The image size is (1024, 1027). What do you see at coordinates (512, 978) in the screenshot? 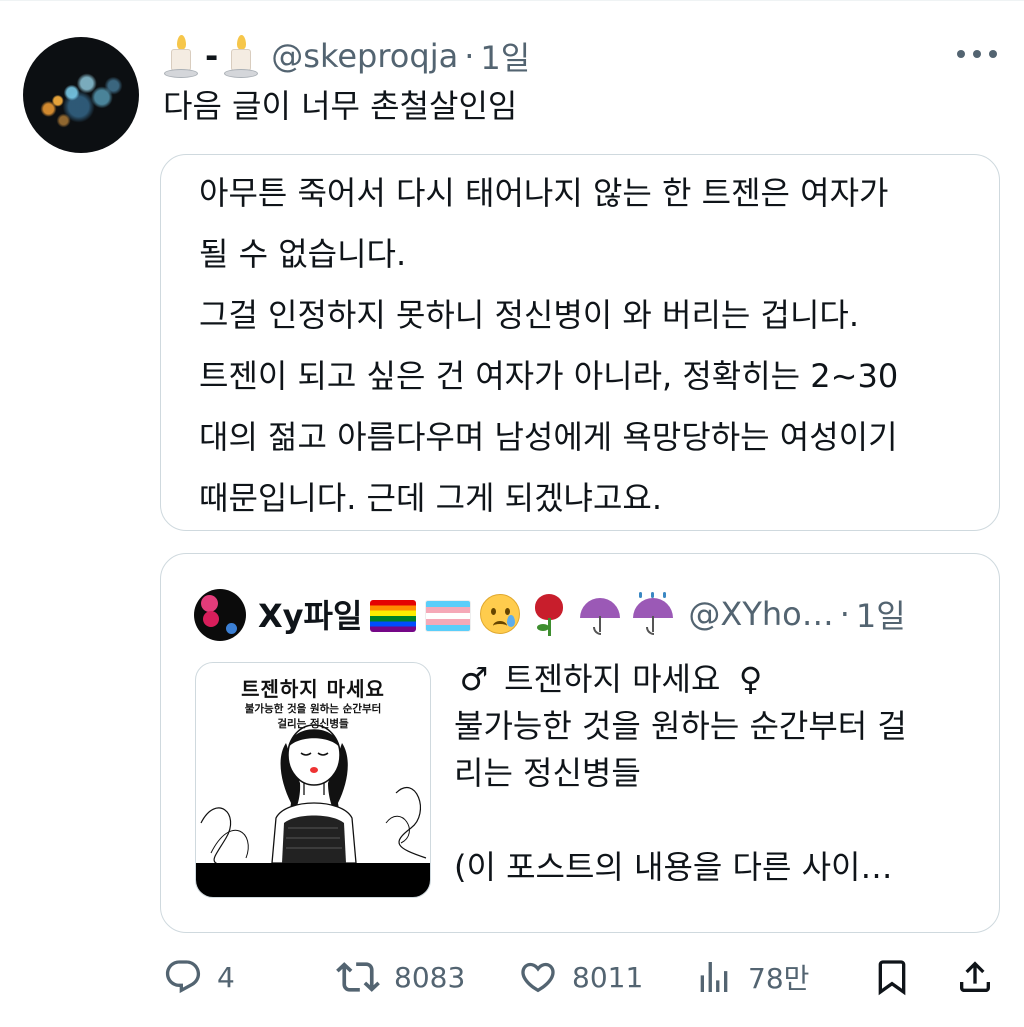
I see `action-bar: 4 8083 8011 78만` at bounding box center [512, 978].